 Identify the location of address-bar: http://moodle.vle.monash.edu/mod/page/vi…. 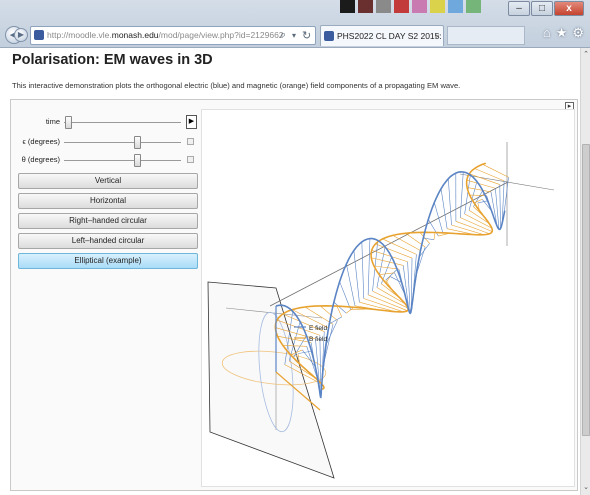
(173, 35).